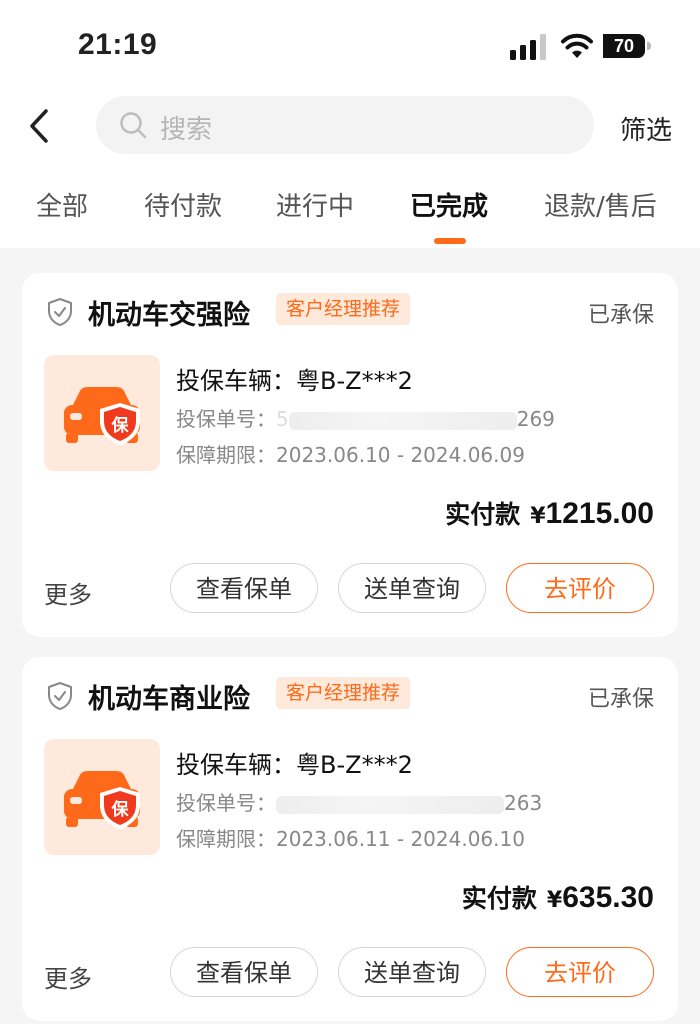  Describe the element at coordinates (624, 46) in the screenshot. I see `battery-percent: 70` at that location.